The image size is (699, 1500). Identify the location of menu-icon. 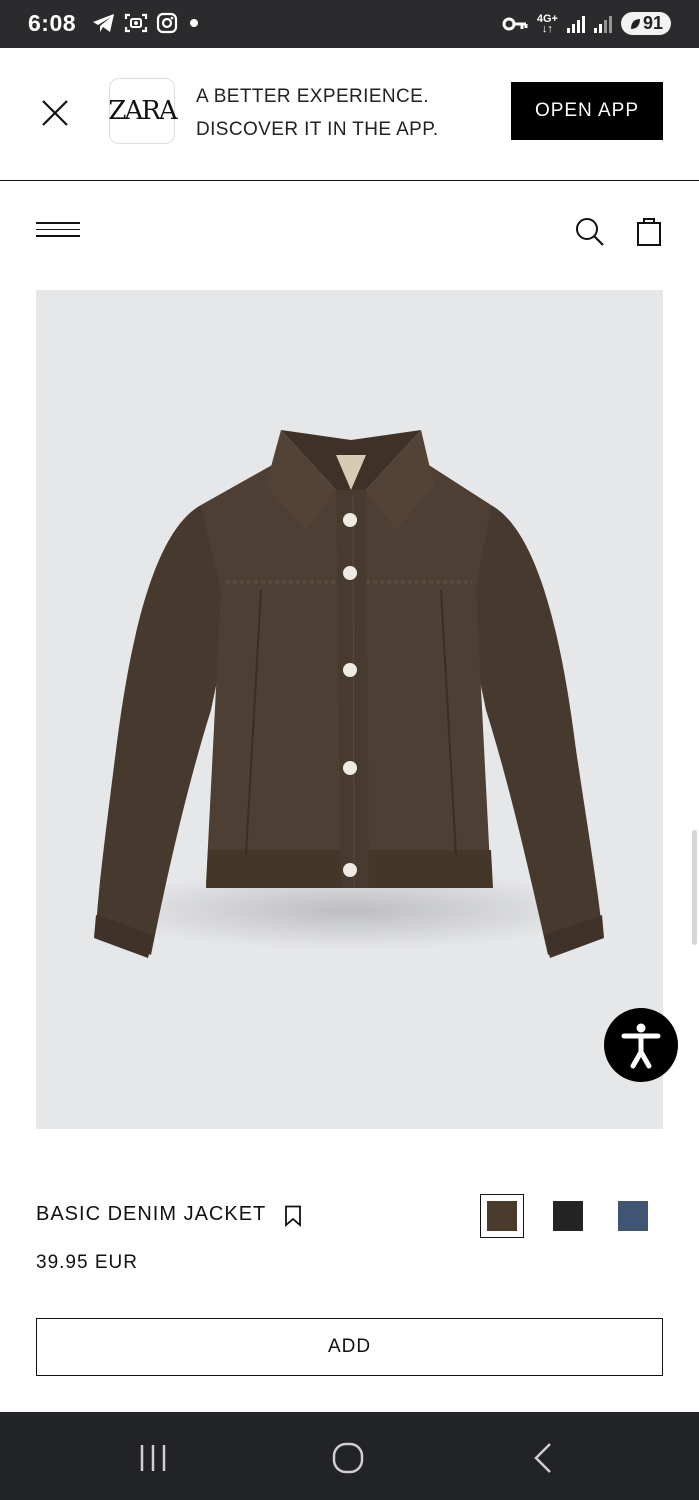
(58, 233).